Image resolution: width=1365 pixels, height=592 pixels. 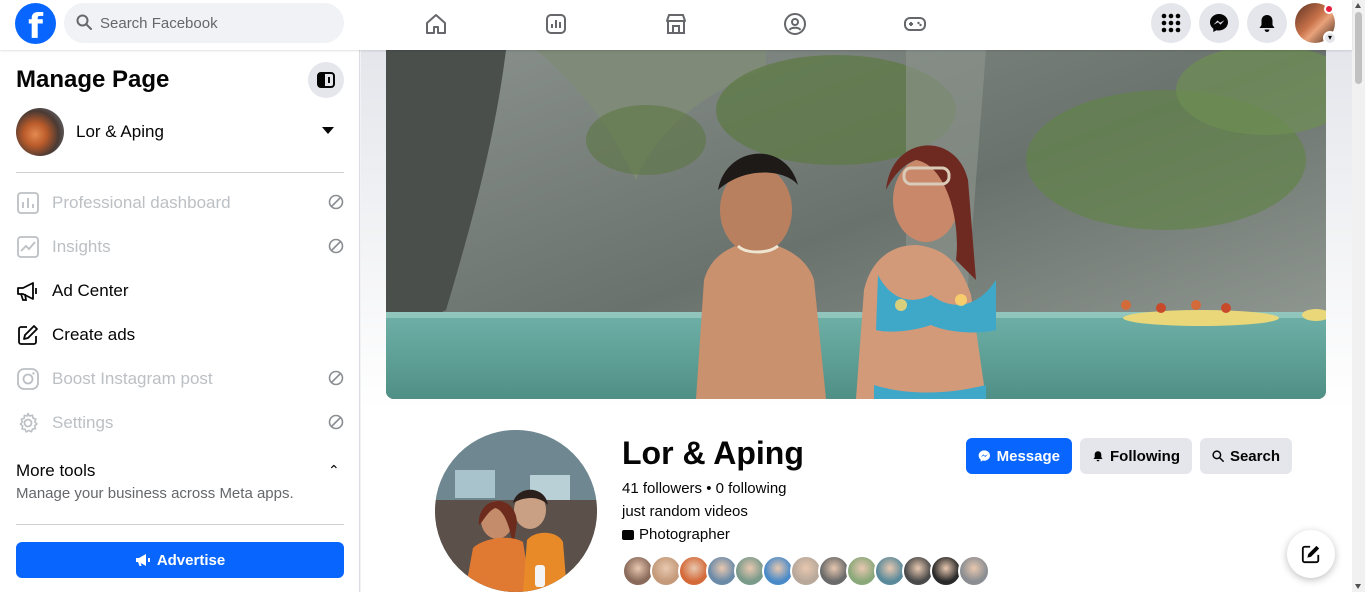 I want to click on nav-gaming, so click(x=915, y=24).